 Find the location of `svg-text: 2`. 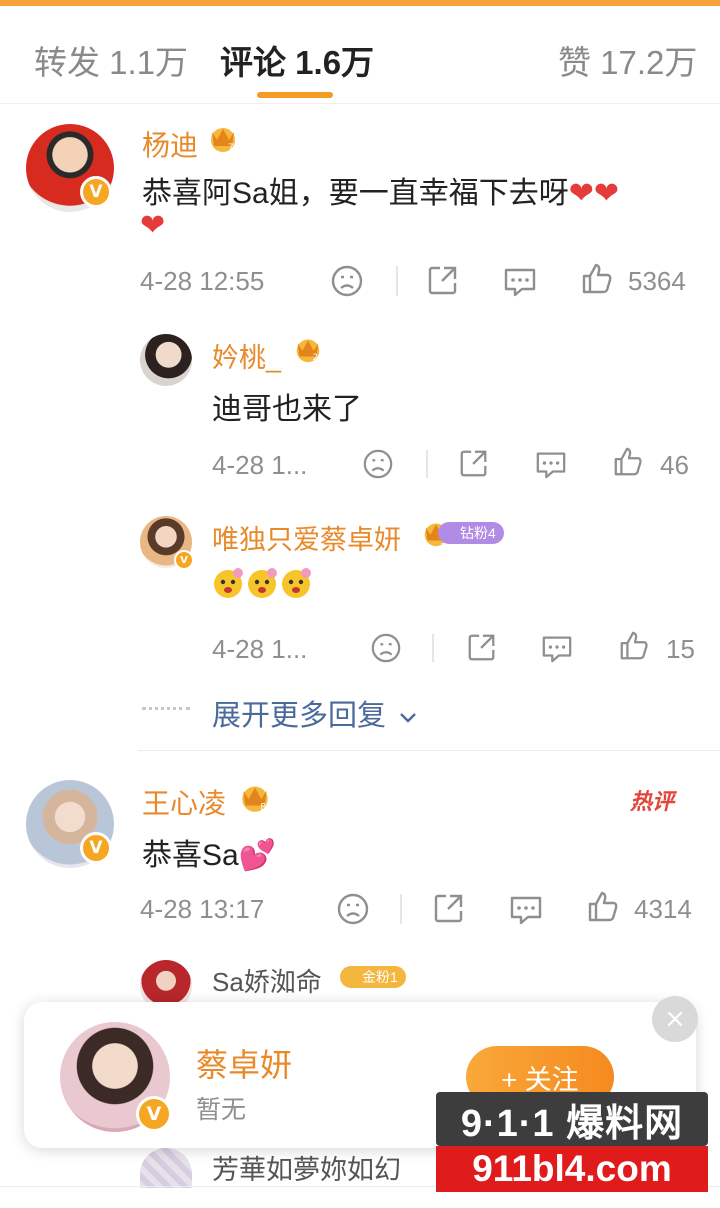

svg-text: 2 is located at coordinates (315, 357).